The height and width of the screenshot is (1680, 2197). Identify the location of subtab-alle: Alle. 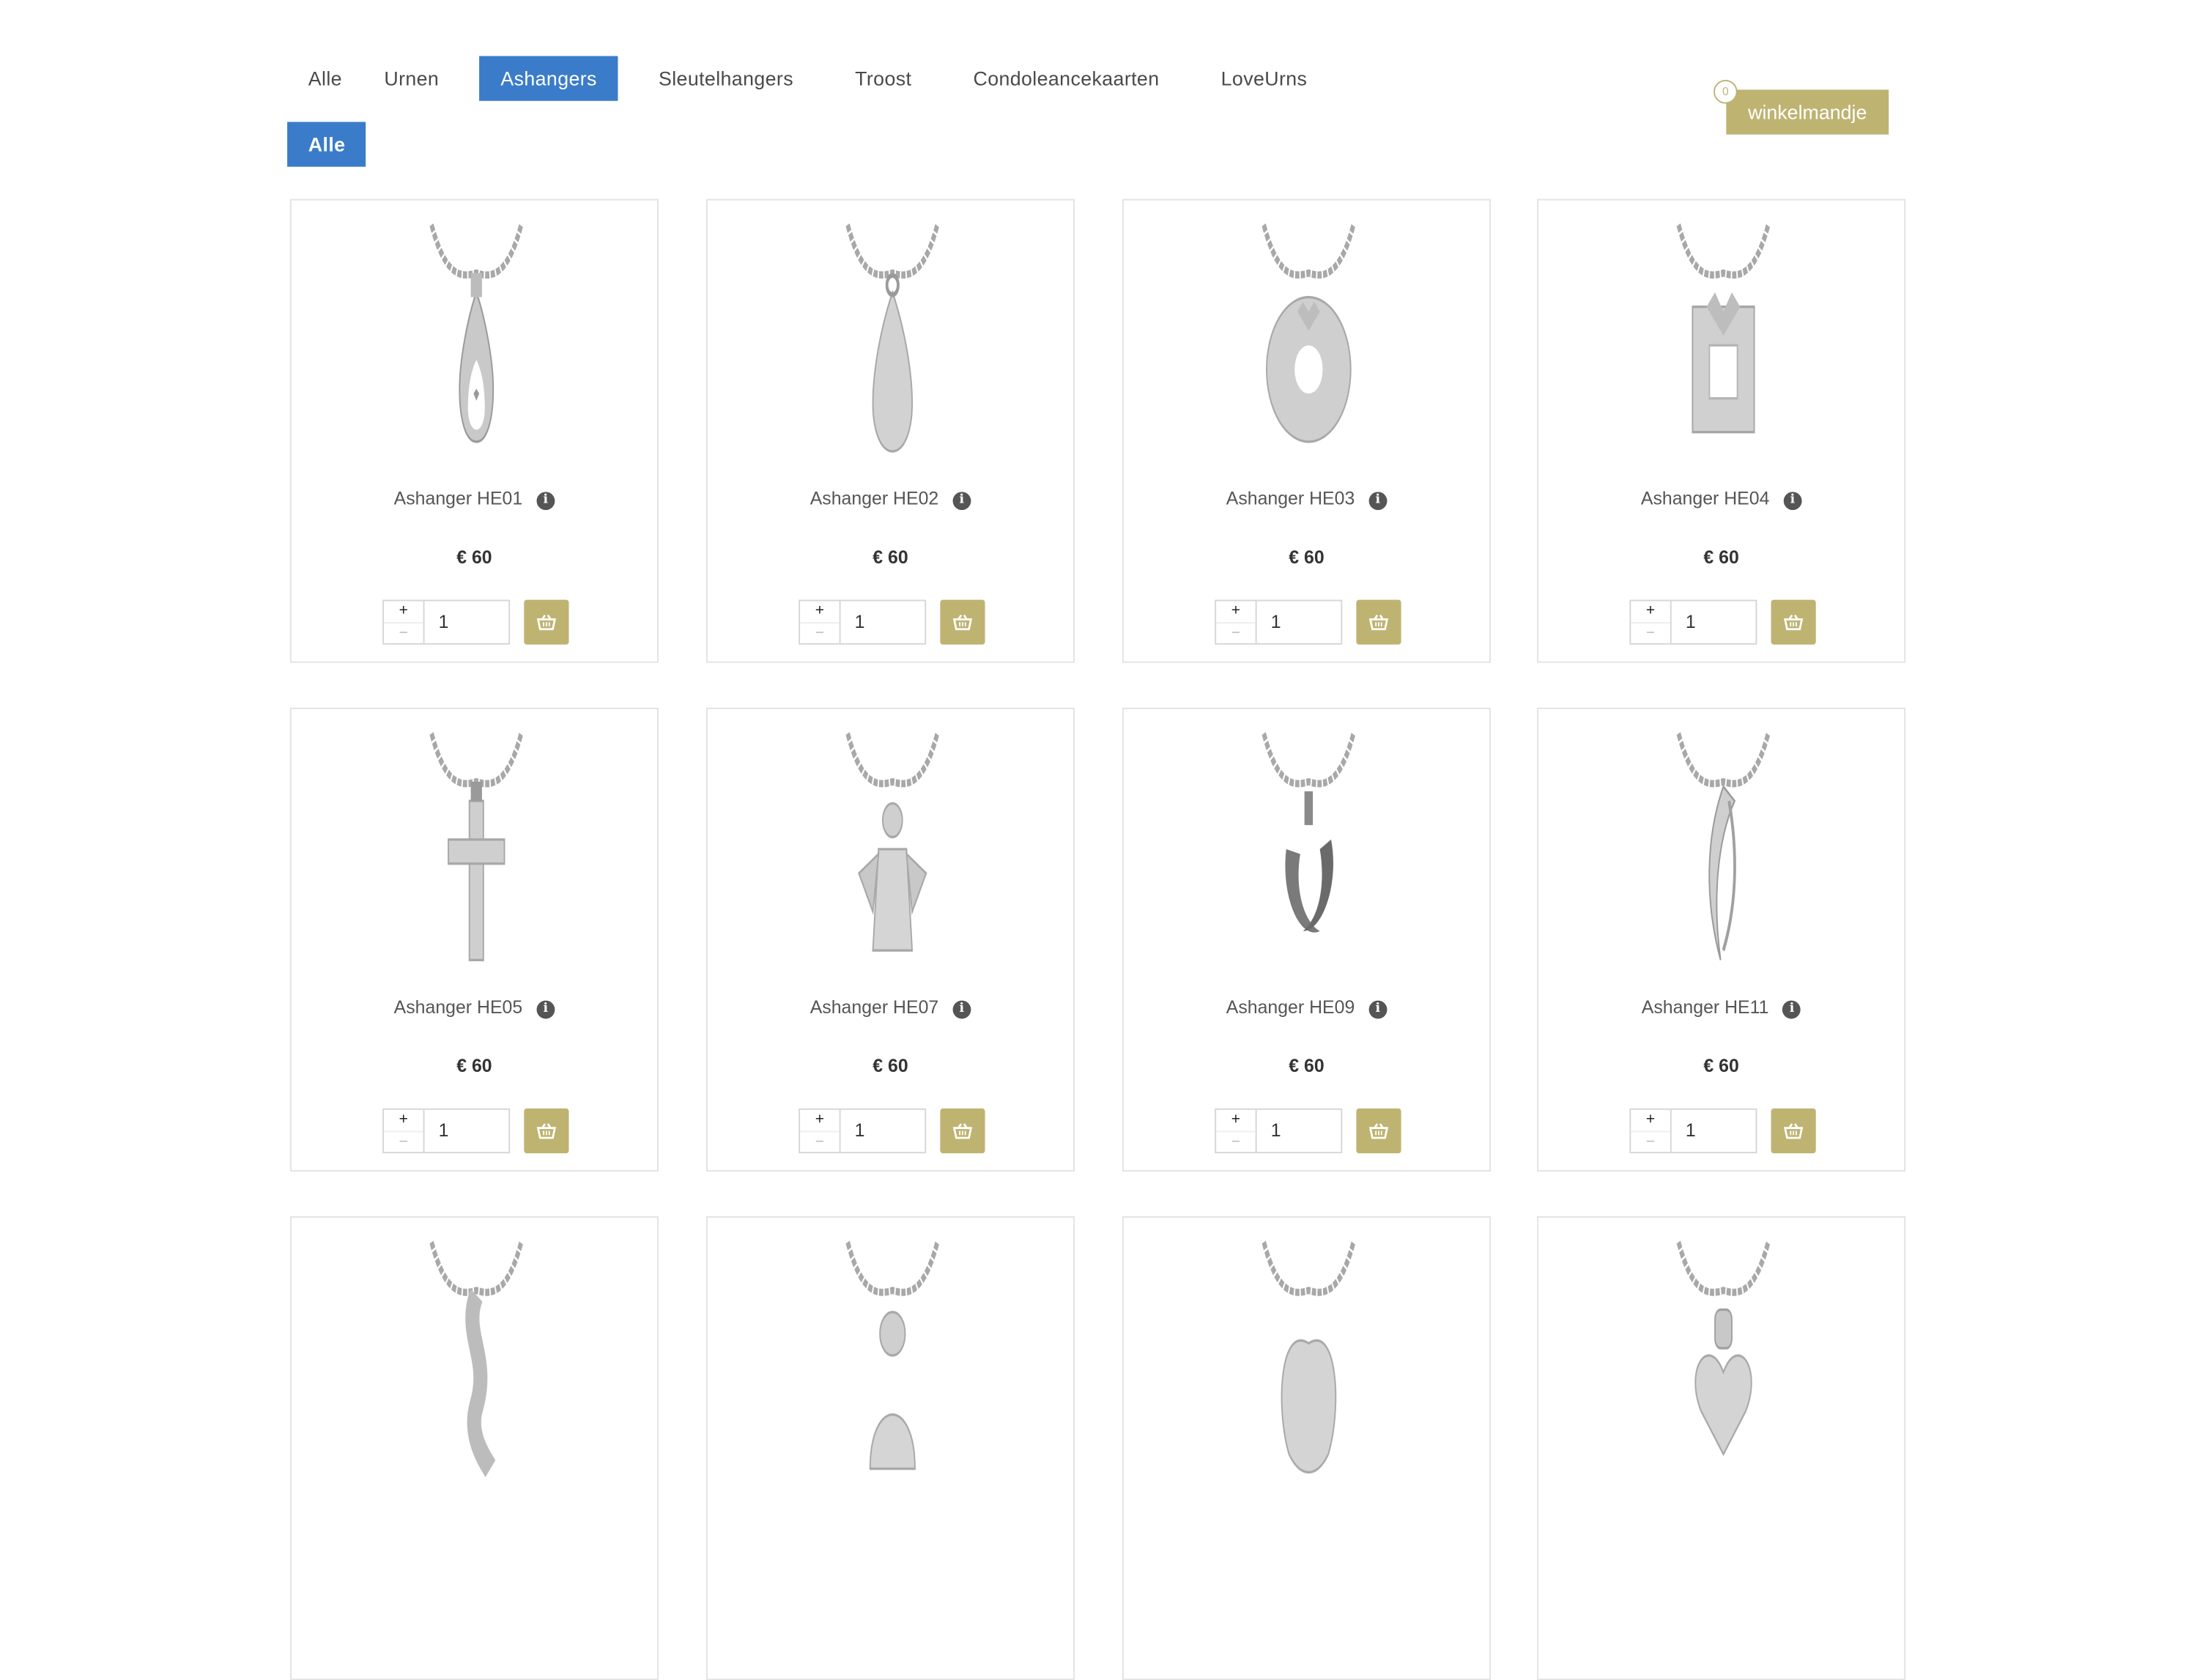
(327, 145).